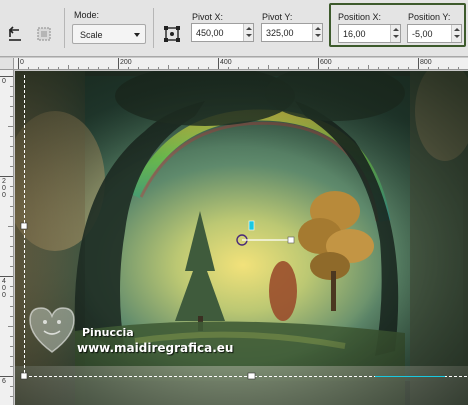 The image size is (468, 405). I want to click on ruler-label: 4 0 0, so click(4, 288).